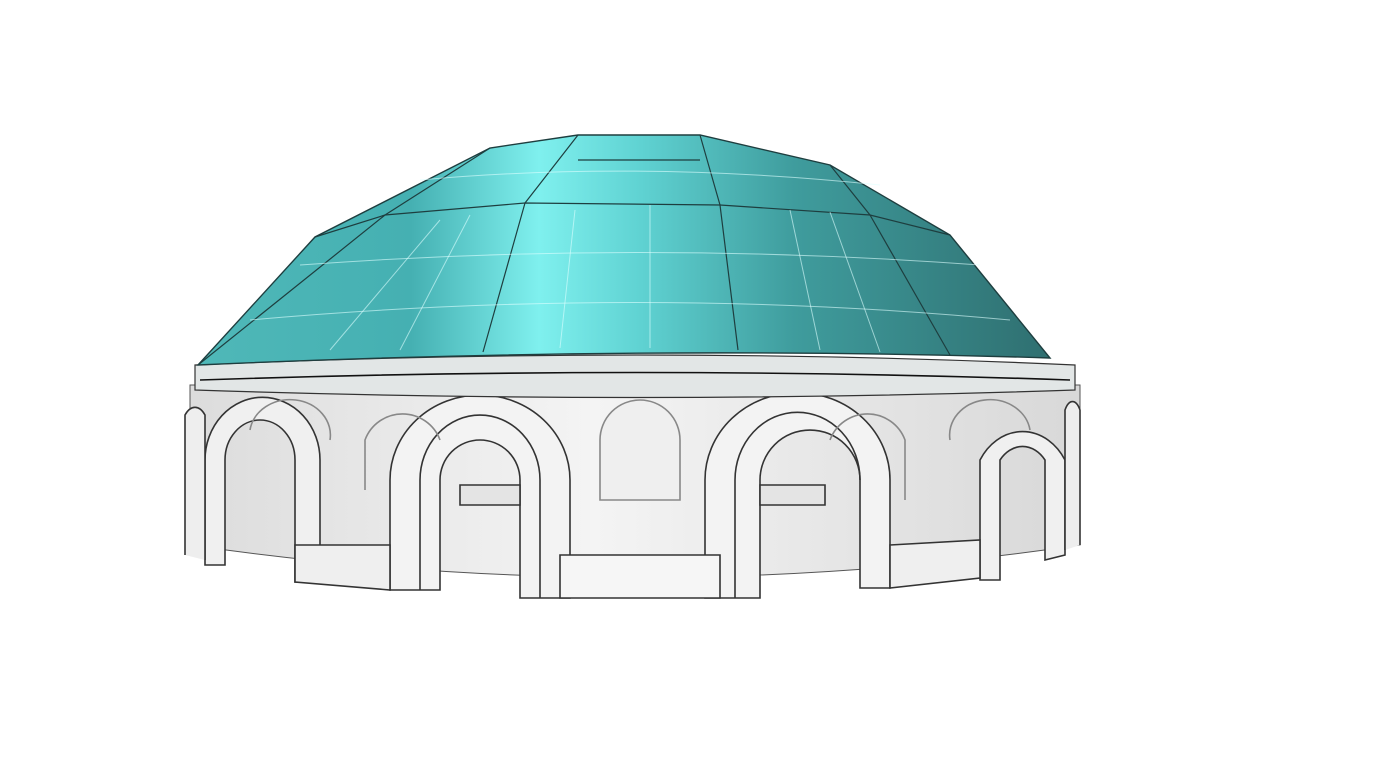 Image resolution: width=1376 pixels, height=766 pixels. What do you see at coordinates (635, 376) in the screenshot?
I see `drum-ring` at bounding box center [635, 376].